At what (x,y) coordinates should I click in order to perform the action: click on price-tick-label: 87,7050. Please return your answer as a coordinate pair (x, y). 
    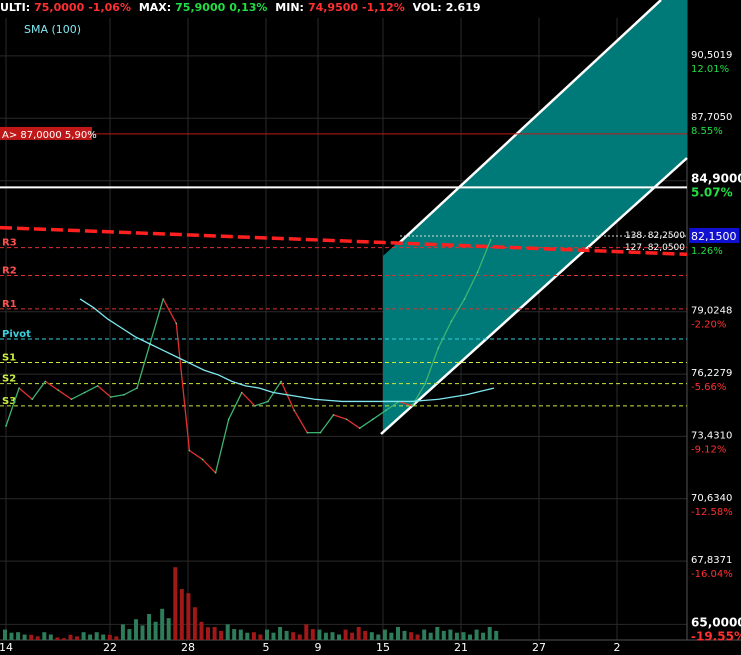
    Looking at the image, I should click on (711, 117).